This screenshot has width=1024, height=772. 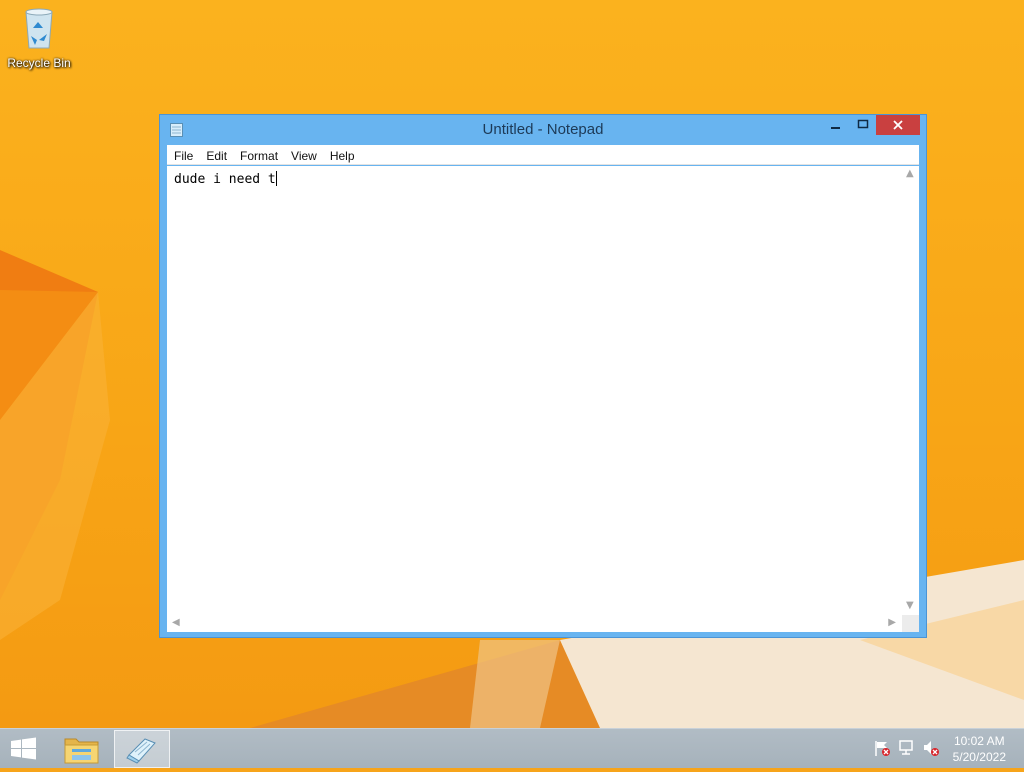 What do you see at coordinates (910, 173) in the screenshot?
I see `scroll-up-icon: ▲` at bounding box center [910, 173].